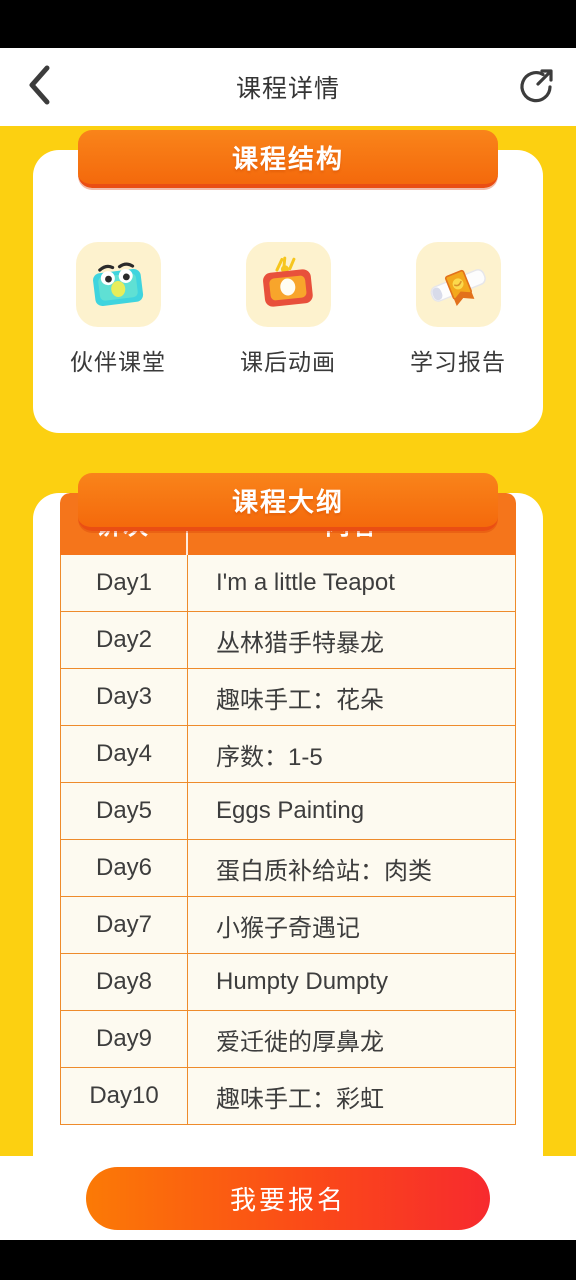  I want to click on share-button, so click(537, 87).